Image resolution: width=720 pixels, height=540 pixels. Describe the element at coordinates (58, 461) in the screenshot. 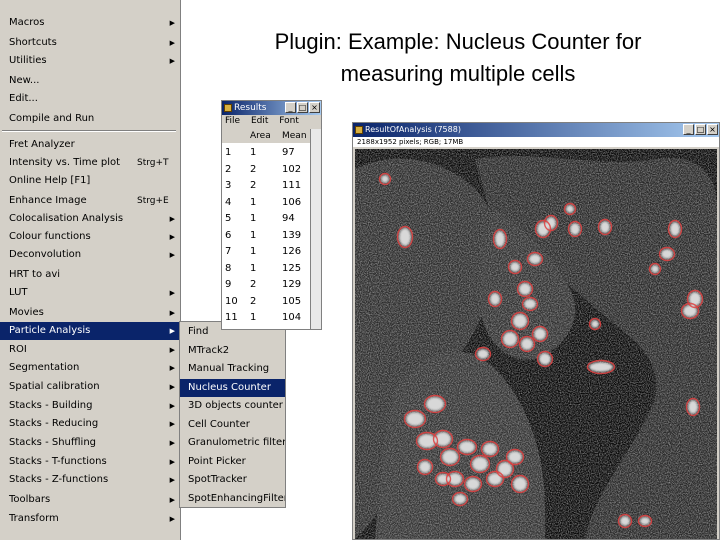

I see `menu-item-label: Stacks - T-functions` at that location.